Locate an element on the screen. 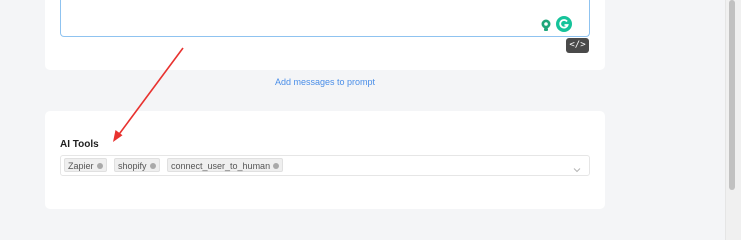 The image size is (741, 240). add-messages-link: Add messages to prompt is located at coordinates (325, 82).